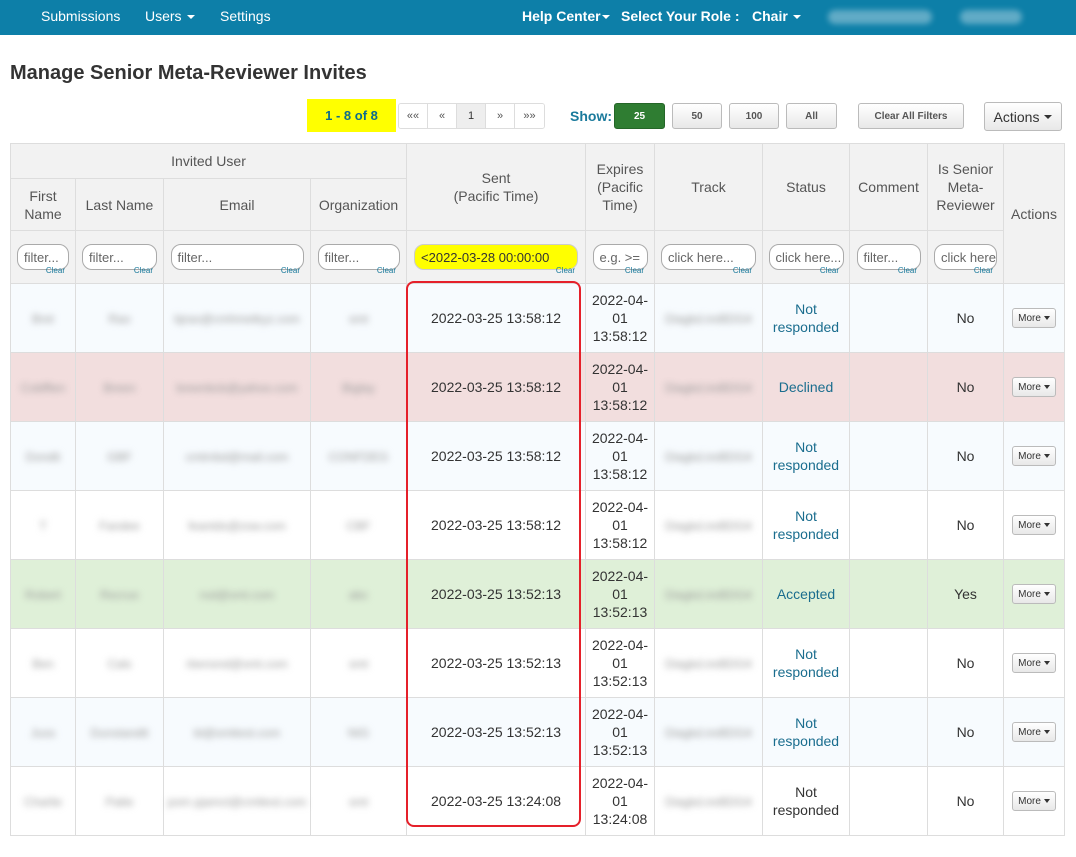  I want to click on status-text: Accepted, so click(806, 594).